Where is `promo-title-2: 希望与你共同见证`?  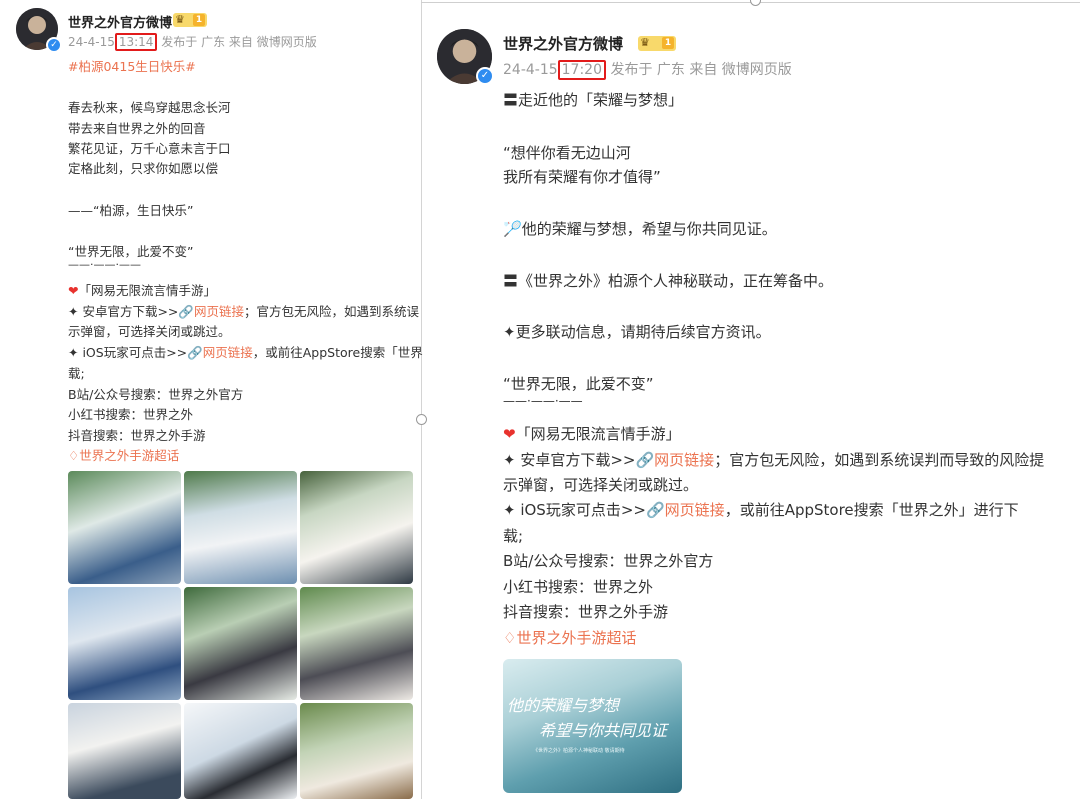 promo-title-2: 希望与你共同见证 is located at coordinates (603, 730).